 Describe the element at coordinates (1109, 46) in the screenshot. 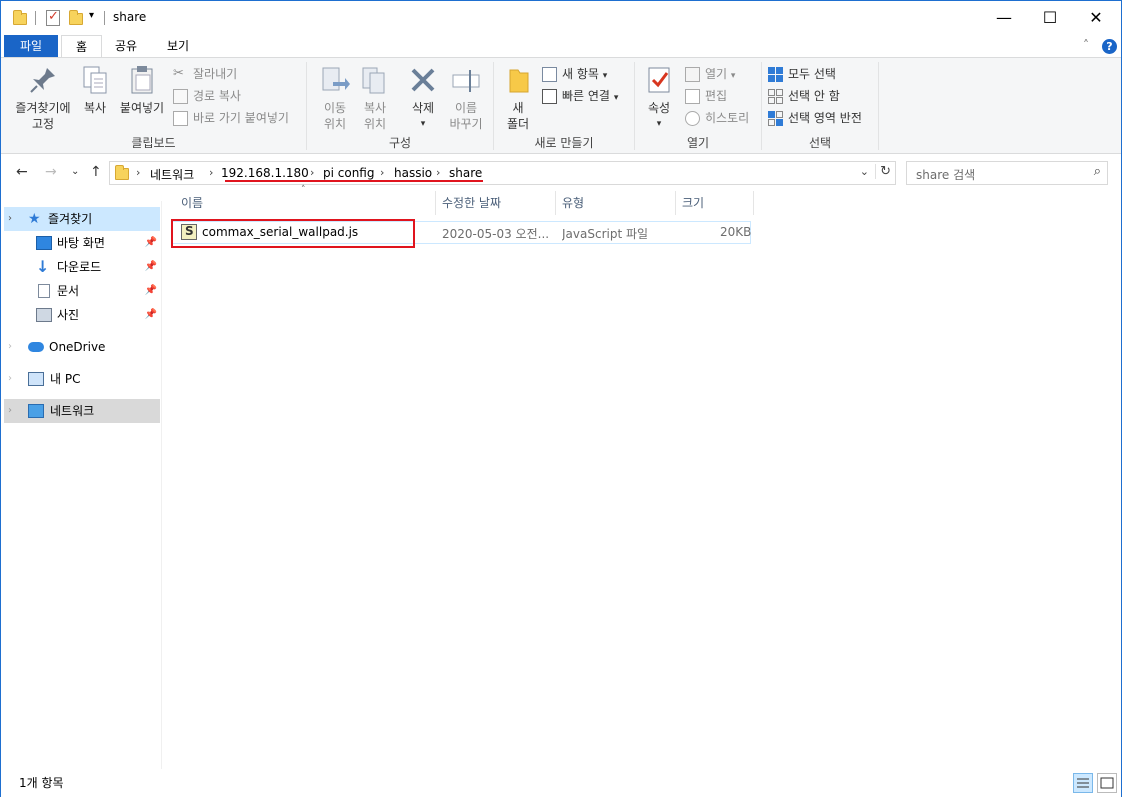

I see `help-icon: ?` at that location.